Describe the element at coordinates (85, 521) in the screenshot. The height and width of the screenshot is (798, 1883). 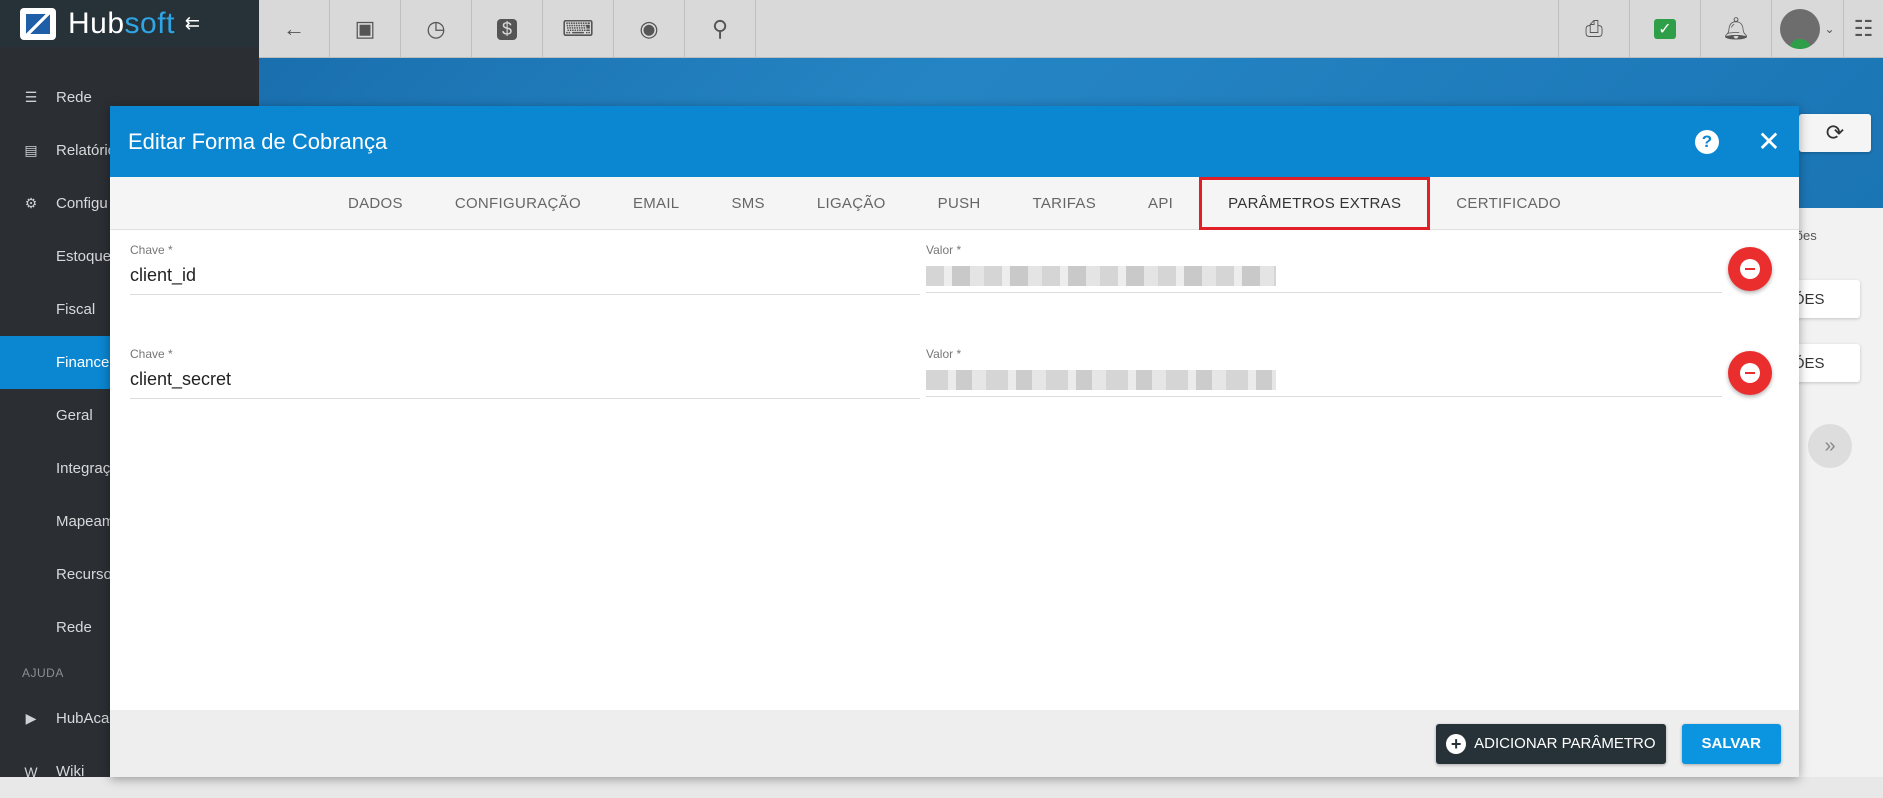
I see `sidebar-item-label: Mapeam` at that location.